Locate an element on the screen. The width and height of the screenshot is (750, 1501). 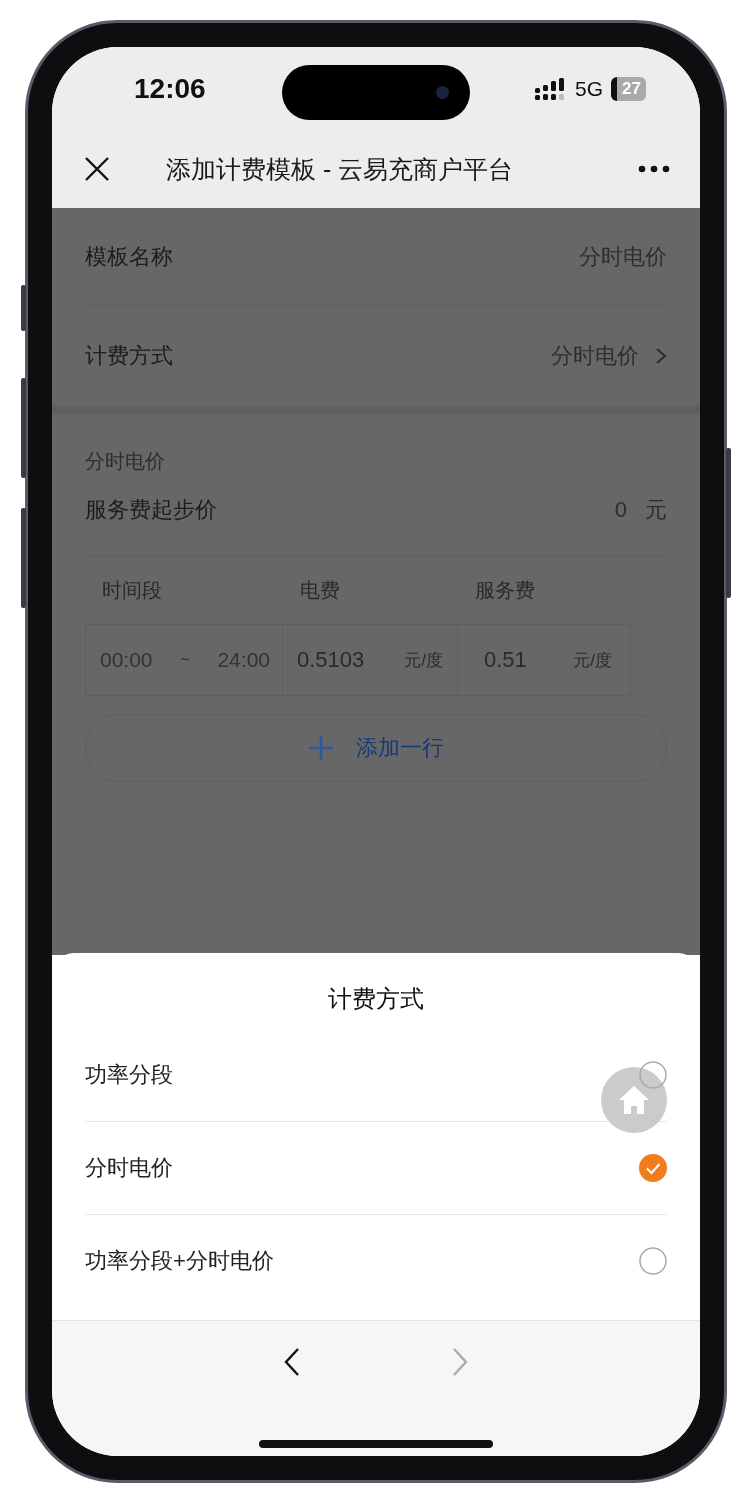
price-value: 0.51 is located at coordinates (505, 660).